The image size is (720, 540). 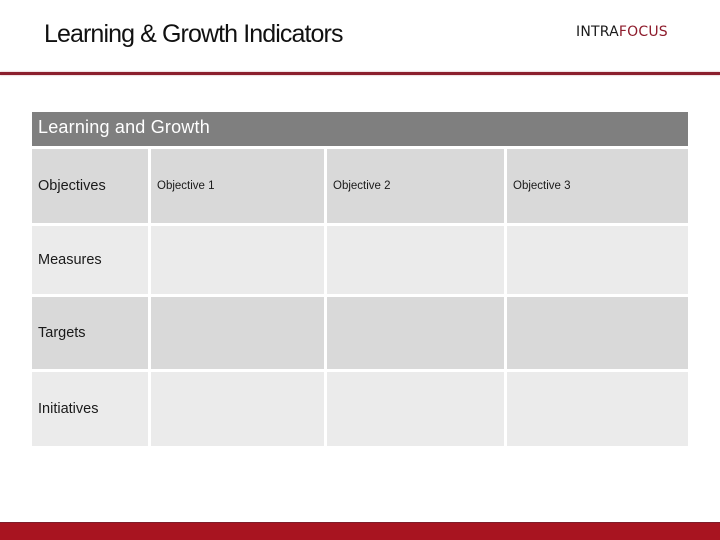 I want to click on row-label: Measures, so click(x=90, y=260).